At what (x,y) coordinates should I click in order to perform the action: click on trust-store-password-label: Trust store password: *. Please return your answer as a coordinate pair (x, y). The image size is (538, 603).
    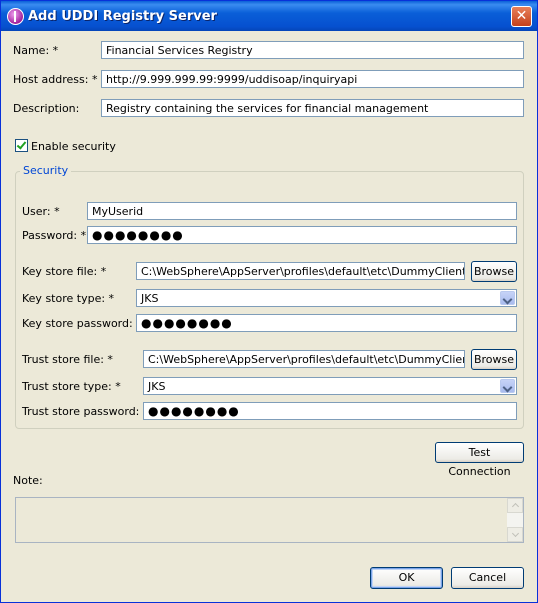
    Looking at the image, I should click on (85, 411).